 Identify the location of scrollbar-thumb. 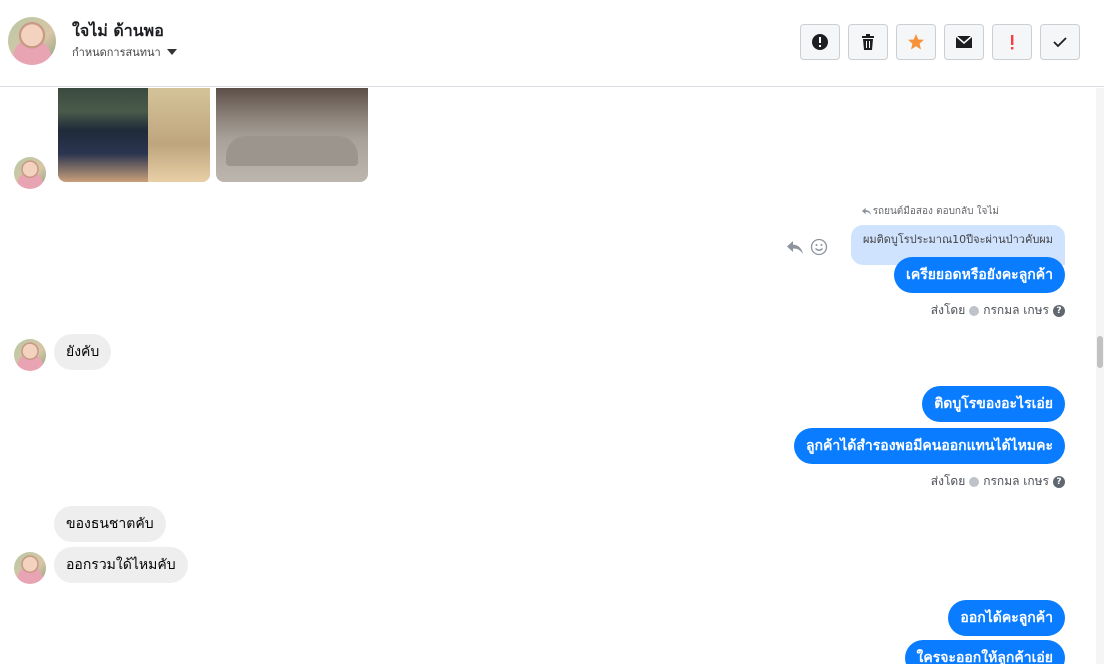
(1100, 352).